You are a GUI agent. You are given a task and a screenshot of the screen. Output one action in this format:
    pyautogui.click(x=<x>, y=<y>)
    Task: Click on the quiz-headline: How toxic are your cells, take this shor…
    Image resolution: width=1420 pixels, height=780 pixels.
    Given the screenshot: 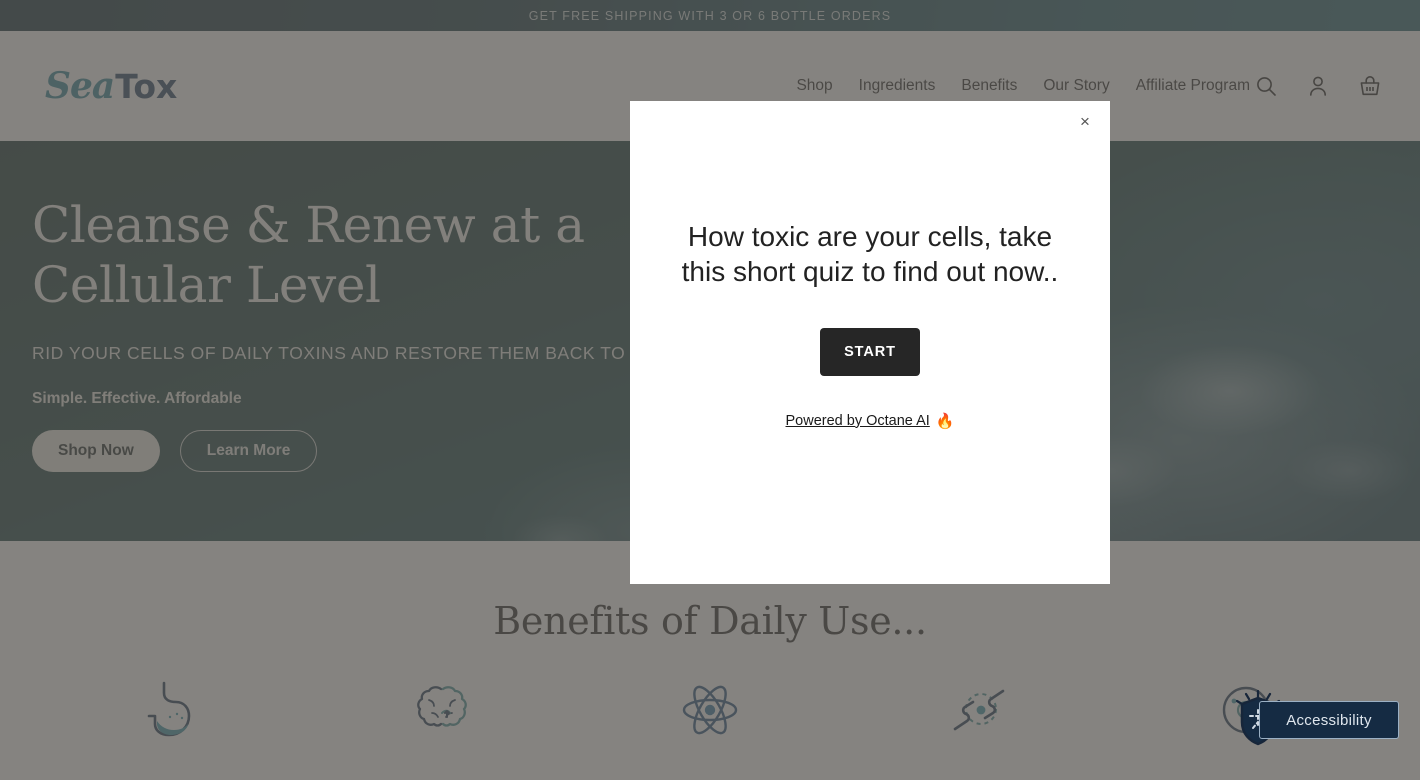 What is the action you would take?
    pyautogui.click(x=870, y=254)
    